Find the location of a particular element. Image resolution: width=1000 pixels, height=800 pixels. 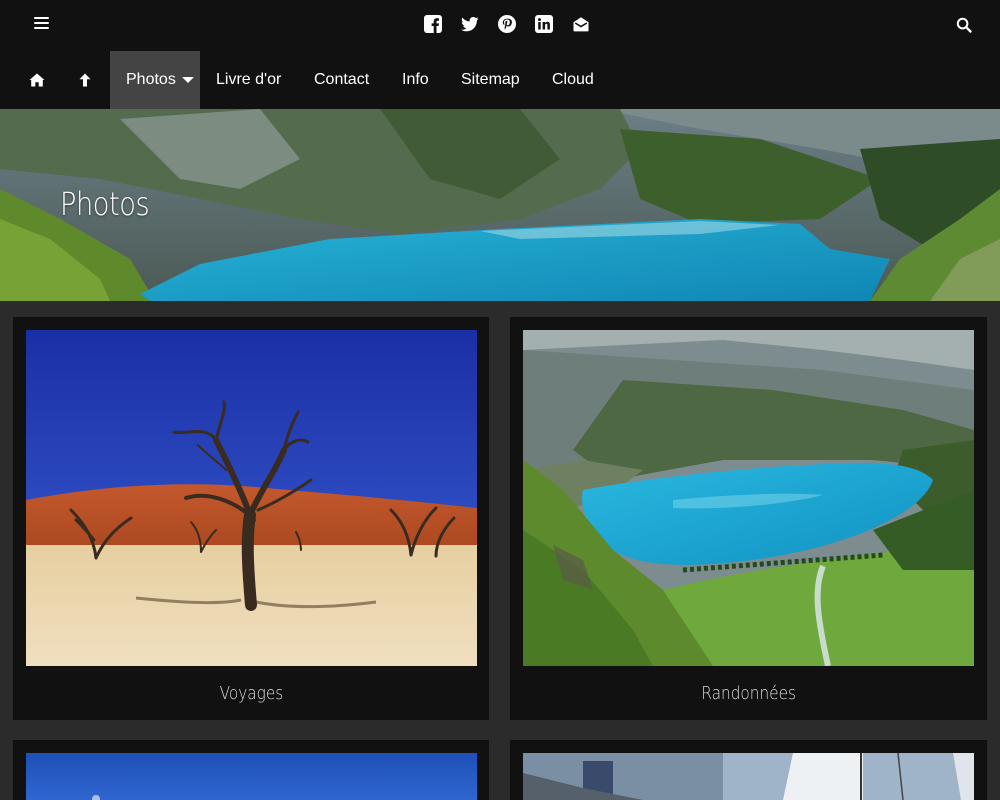

nav-contact-label: Contact is located at coordinates (342, 79).